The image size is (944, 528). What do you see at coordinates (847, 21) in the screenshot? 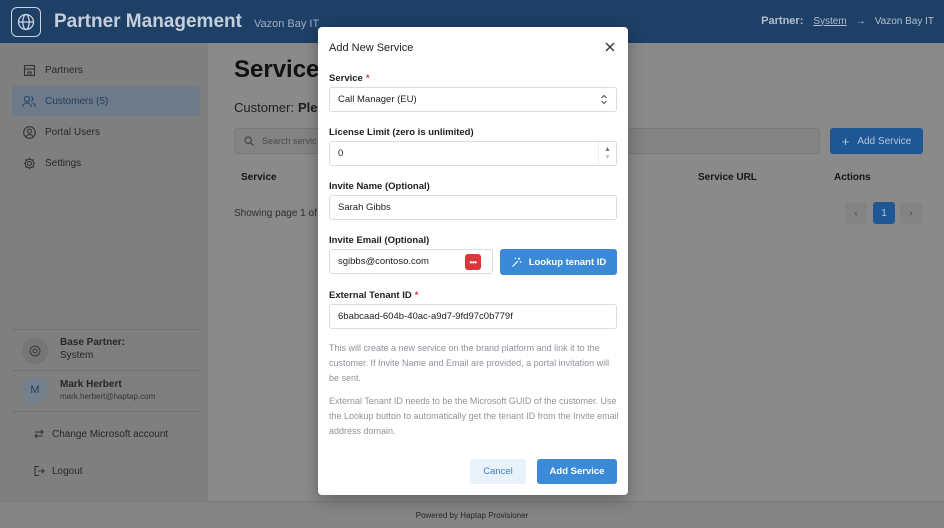
I see `partner-breadcrumb: Partner: System → Vazon Bay IT` at bounding box center [847, 21].